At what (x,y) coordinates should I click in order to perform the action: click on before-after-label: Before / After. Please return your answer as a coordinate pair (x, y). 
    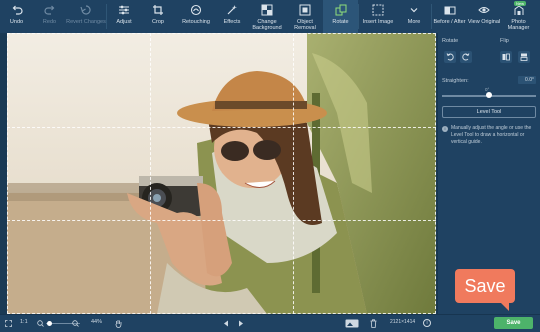
    Looking at the image, I should click on (449, 22).